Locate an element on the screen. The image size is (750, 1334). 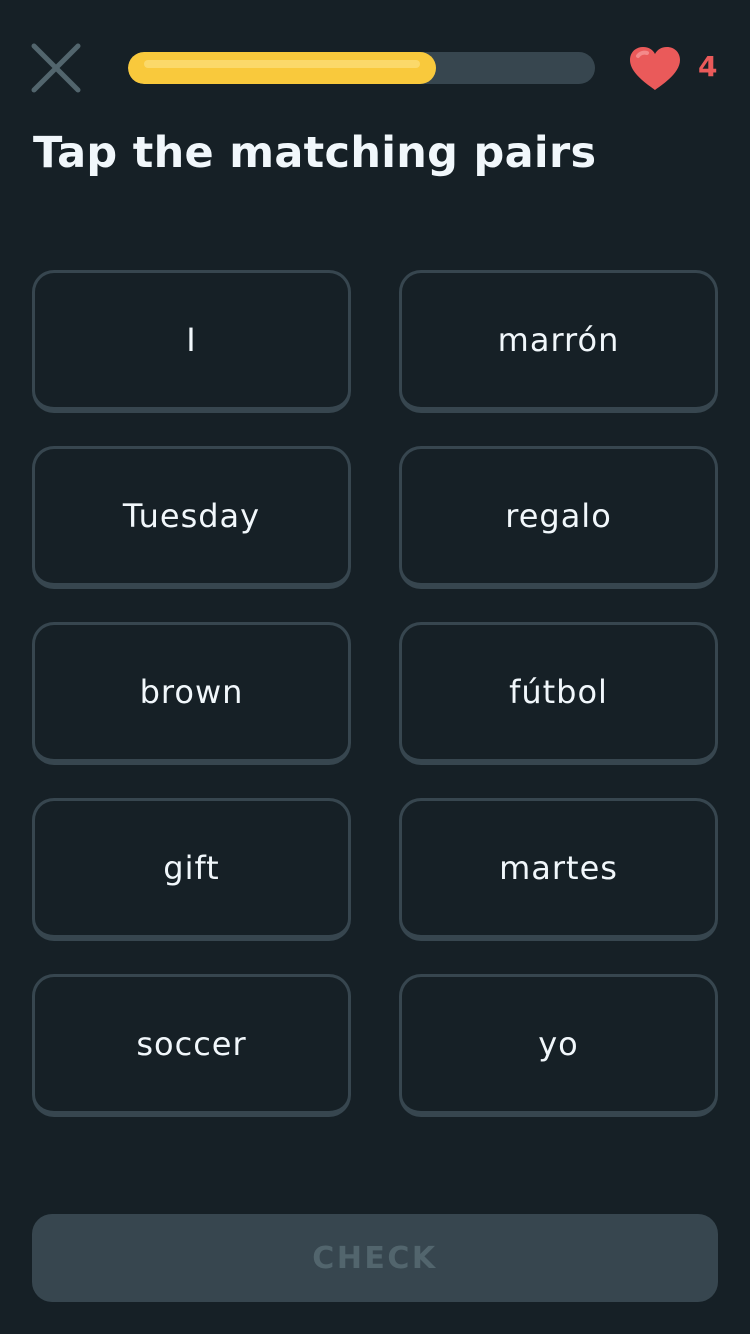
tile-label: soccer is located at coordinates (191, 1044).